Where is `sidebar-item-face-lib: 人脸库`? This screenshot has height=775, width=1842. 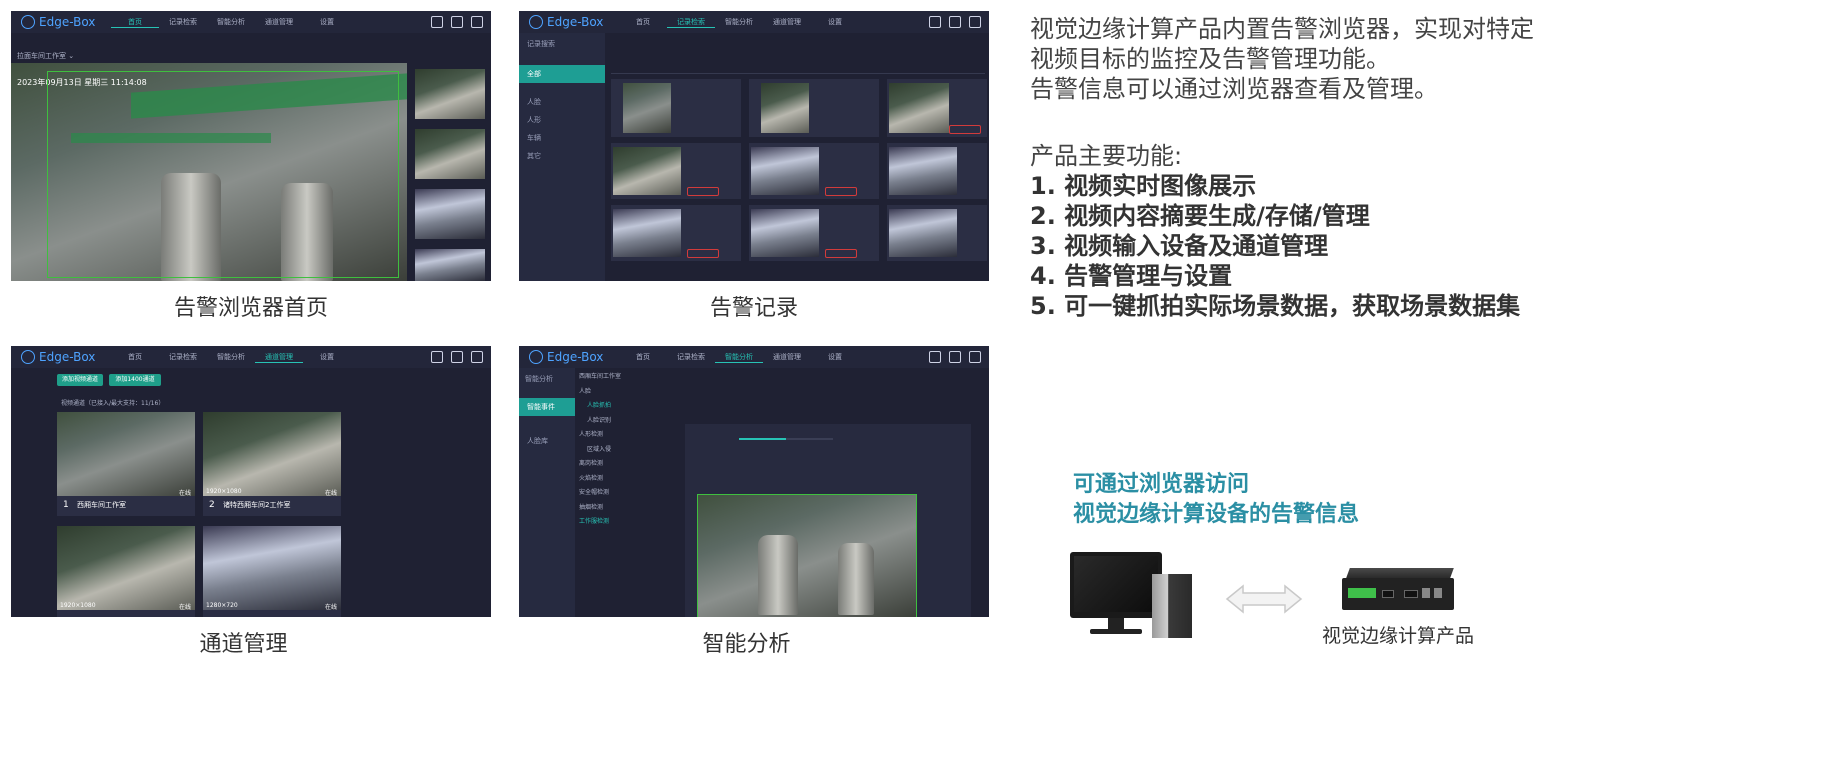 sidebar-item-face-lib: 人脸库 is located at coordinates (547, 441).